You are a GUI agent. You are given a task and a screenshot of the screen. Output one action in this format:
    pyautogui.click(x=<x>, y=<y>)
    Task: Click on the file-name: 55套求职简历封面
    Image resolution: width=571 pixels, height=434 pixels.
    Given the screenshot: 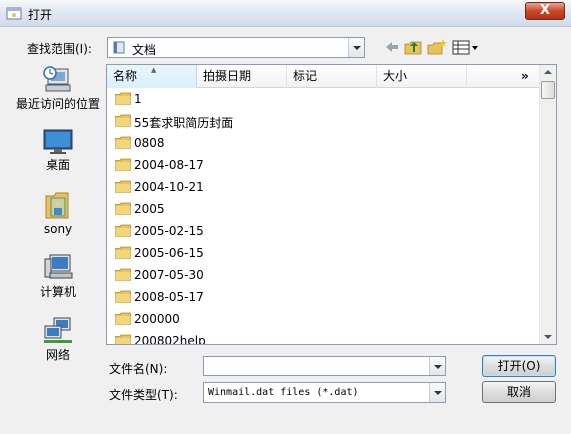 What is the action you would take?
    pyautogui.click(x=184, y=123)
    